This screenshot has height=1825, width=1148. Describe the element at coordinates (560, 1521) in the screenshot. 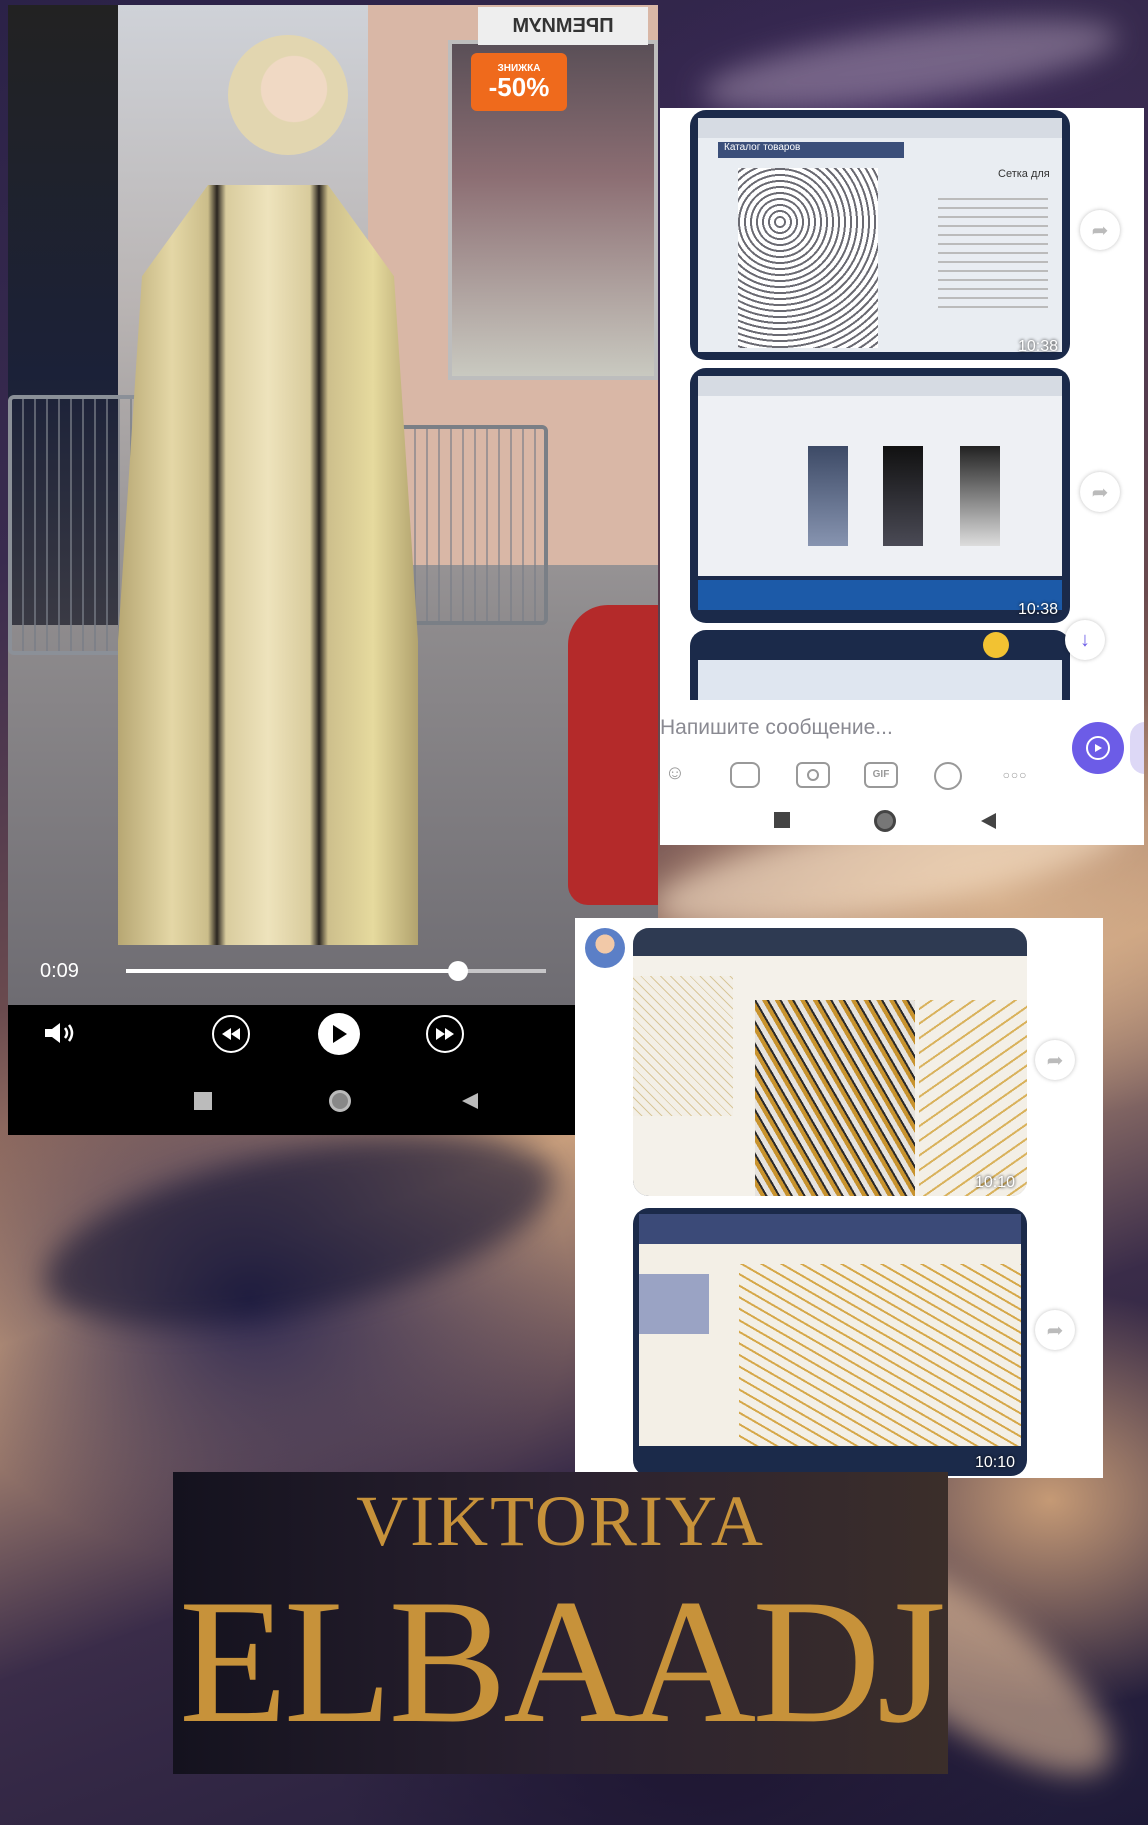

I see `brand-first-name: VIKTORIYA` at that location.